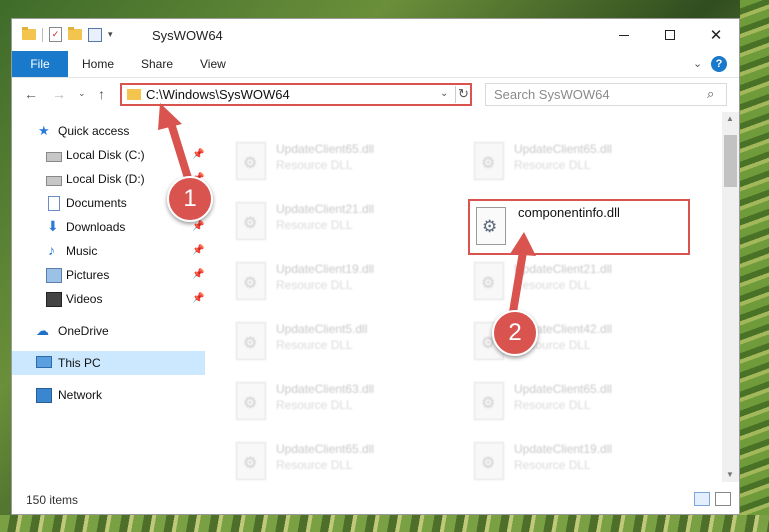 The image size is (769, 532). Describe the element at coordinates (463, 94) in the screenshot. I see `refresh-icon: ↻` at that location.